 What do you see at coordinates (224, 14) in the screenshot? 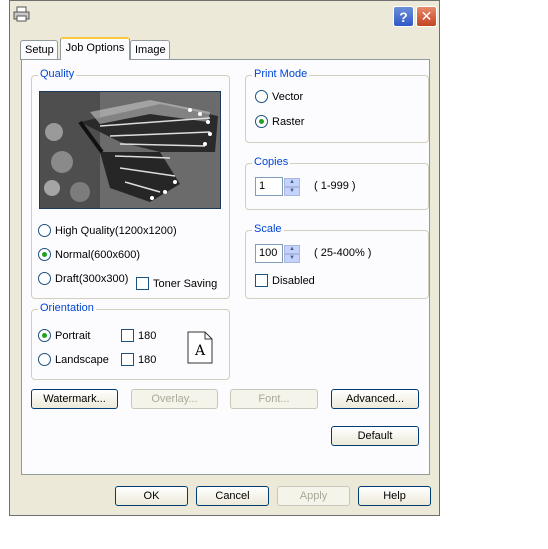
I see `title-bar: ? ✕` at bounding box center [224, 14].